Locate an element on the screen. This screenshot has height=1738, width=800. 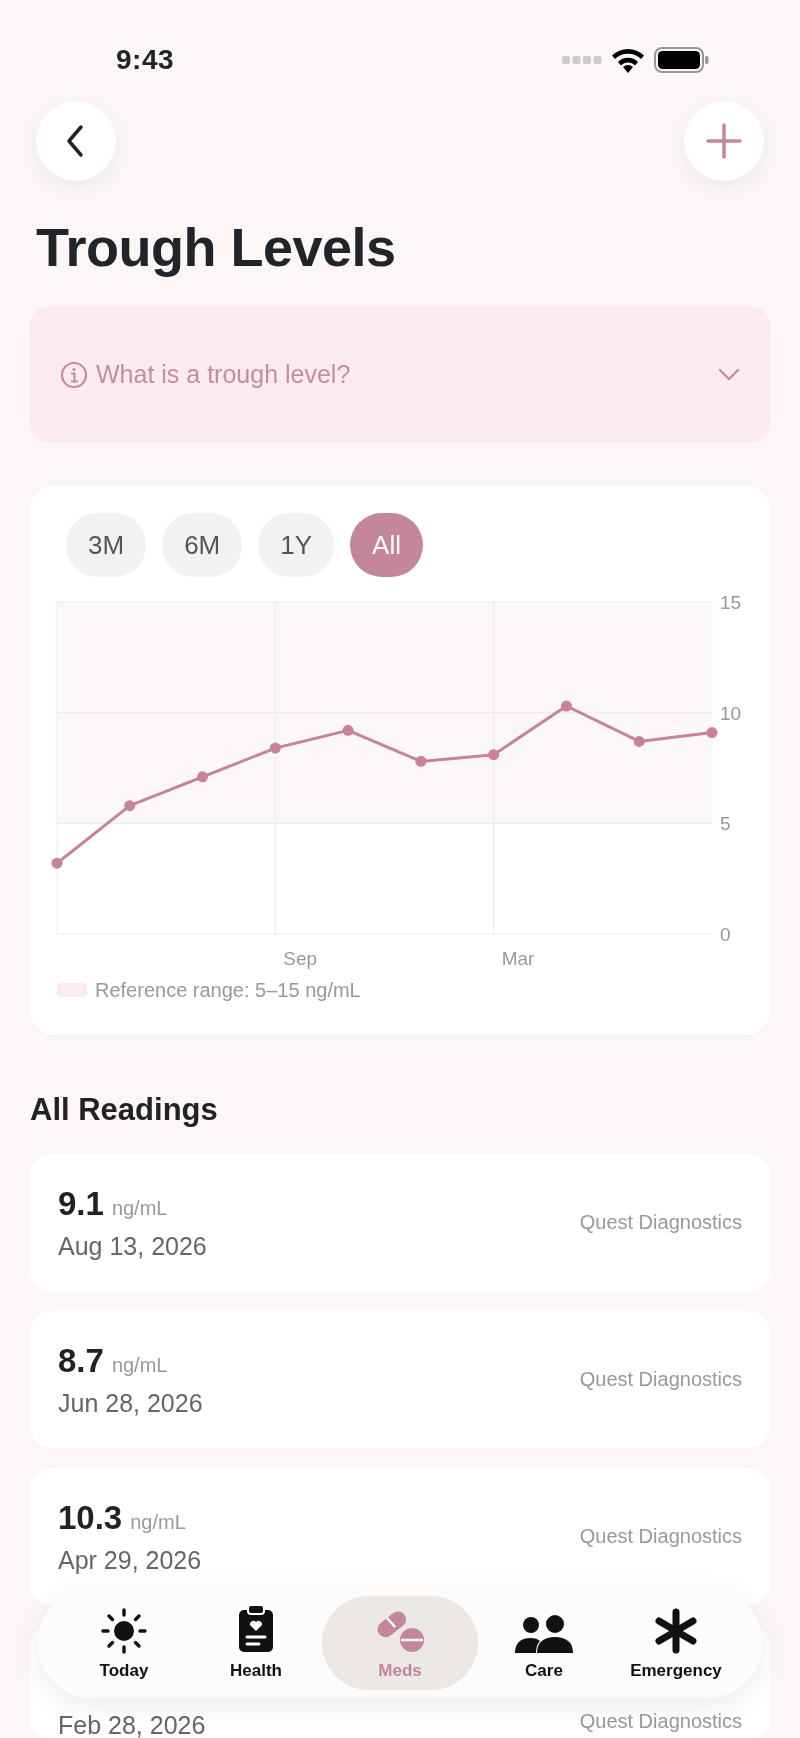
page-title: Trough Levels is located at coordinates (216, 247).